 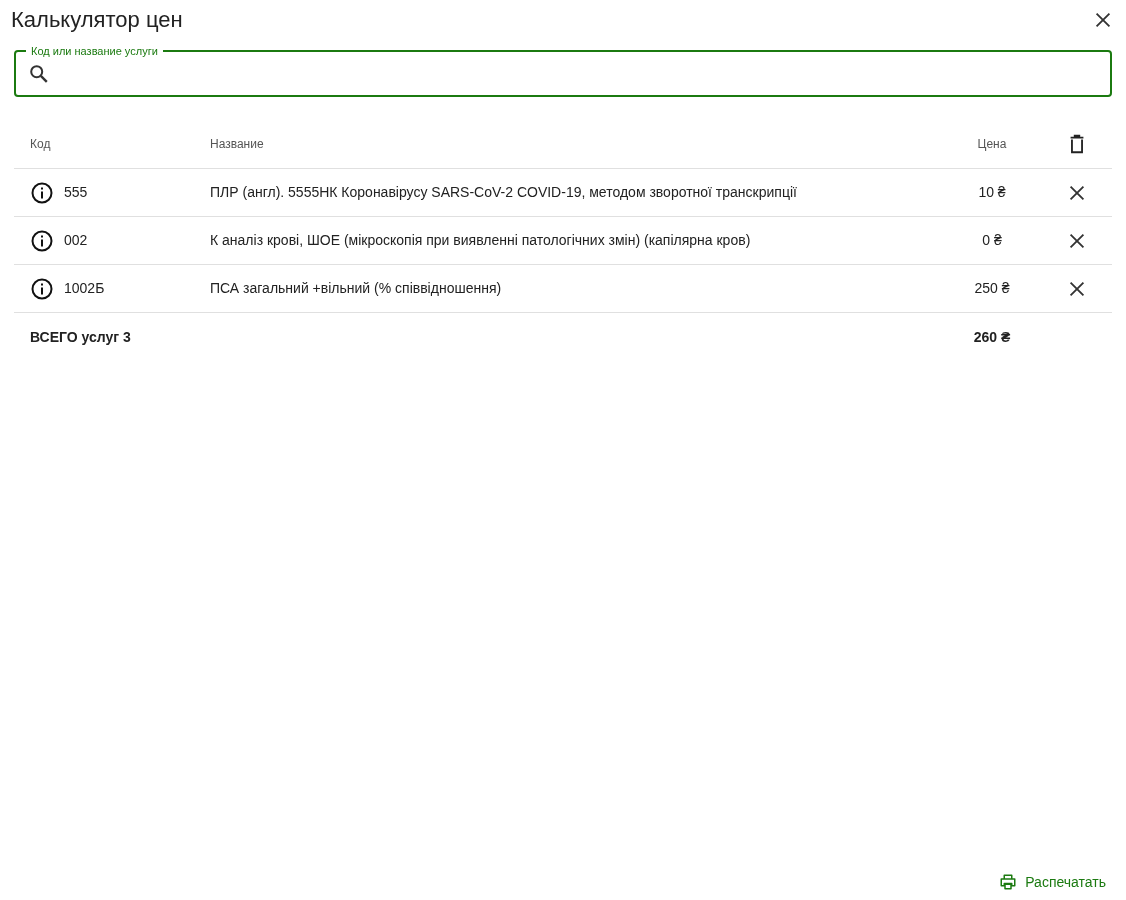 I want to click on column-header: Название, so click(x=237, y=144).